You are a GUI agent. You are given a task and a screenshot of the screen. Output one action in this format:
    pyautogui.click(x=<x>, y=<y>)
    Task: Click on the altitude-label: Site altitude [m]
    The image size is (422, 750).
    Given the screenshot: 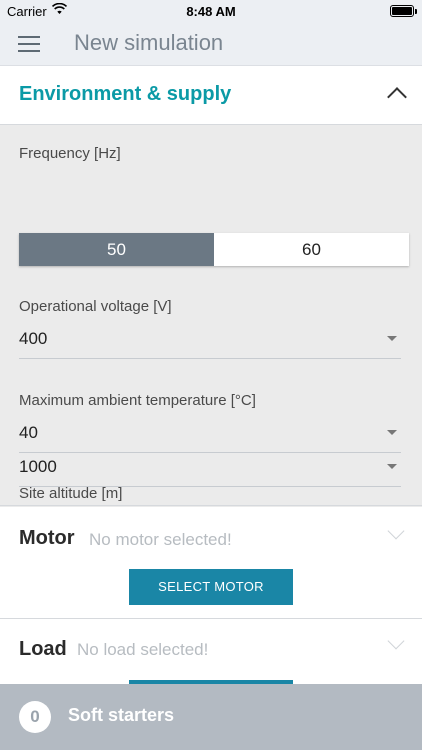 What is the action you would take?
    pyautogui.click(x=71, y=493)
    